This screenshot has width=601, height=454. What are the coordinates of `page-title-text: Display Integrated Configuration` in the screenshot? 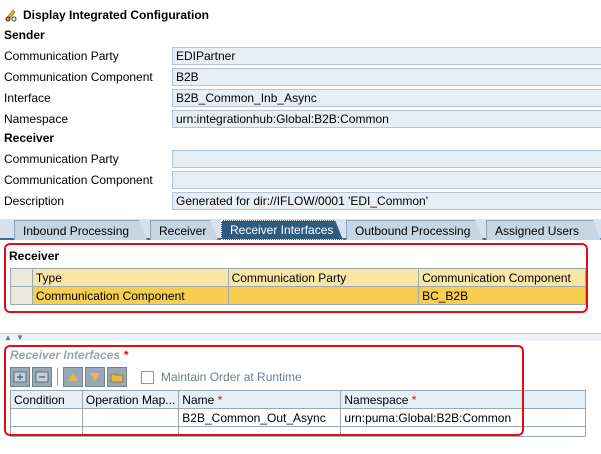 It's located at (116, 15).